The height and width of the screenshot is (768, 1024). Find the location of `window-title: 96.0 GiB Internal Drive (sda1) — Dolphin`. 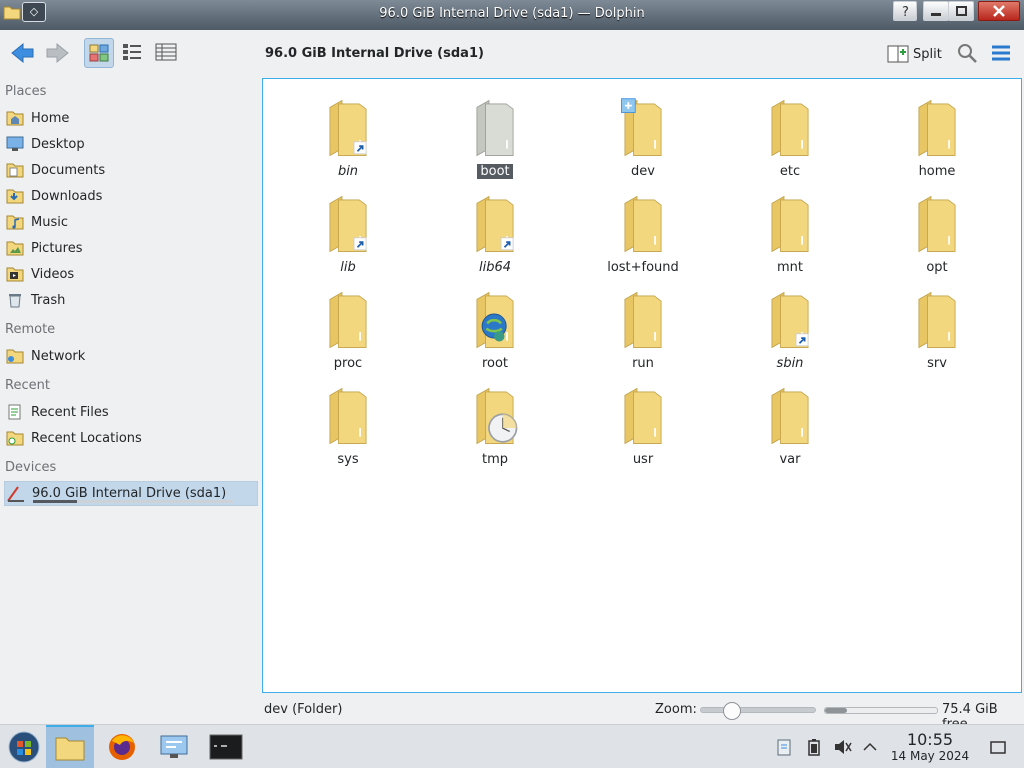

window-title: 96.0 GiB Internal Drive (sda1) — Dolphin is located at coordinates (512, 13).